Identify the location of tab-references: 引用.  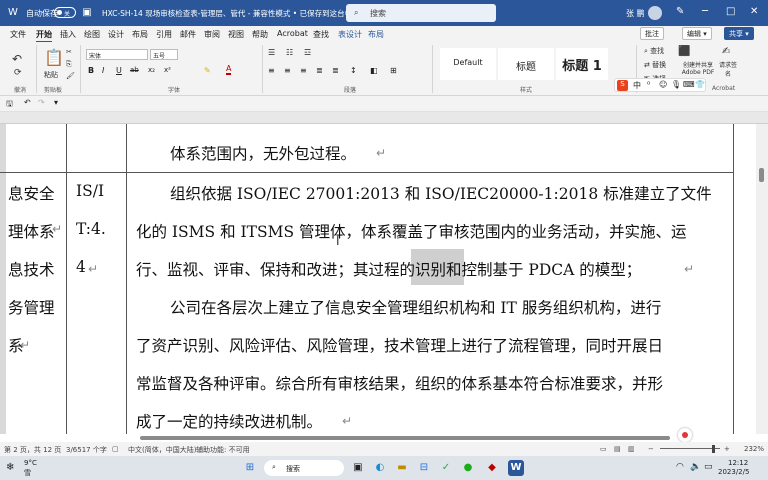
(164, 34).